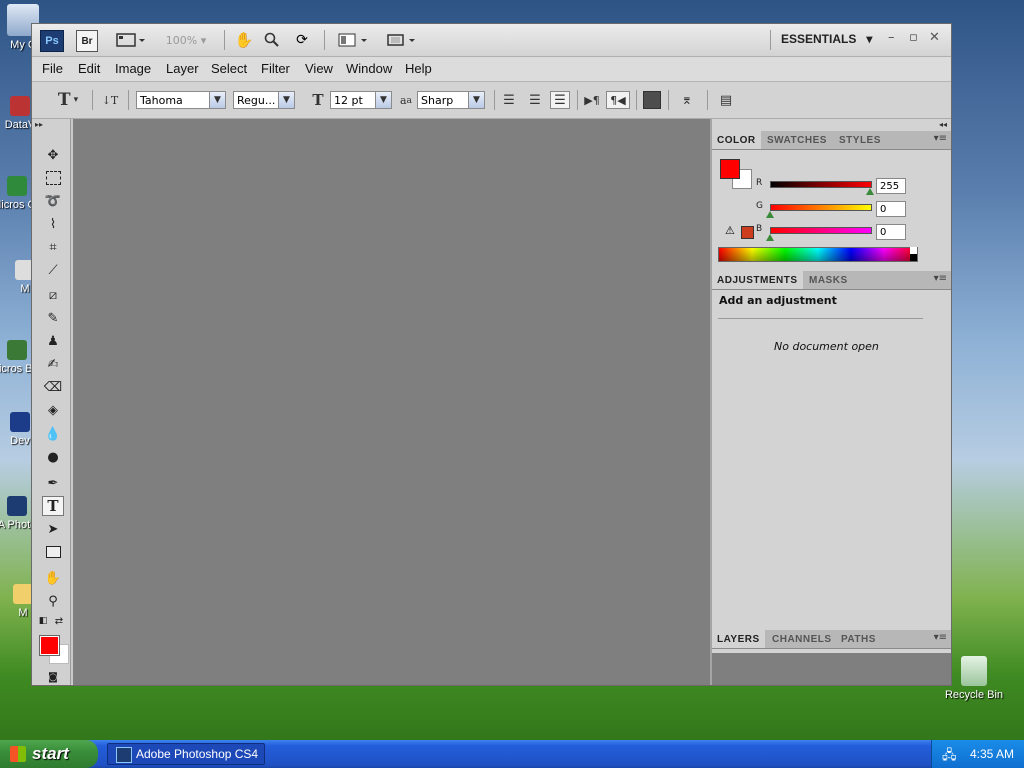  I want to click on align-left-button: ☰, so click(509, 100).